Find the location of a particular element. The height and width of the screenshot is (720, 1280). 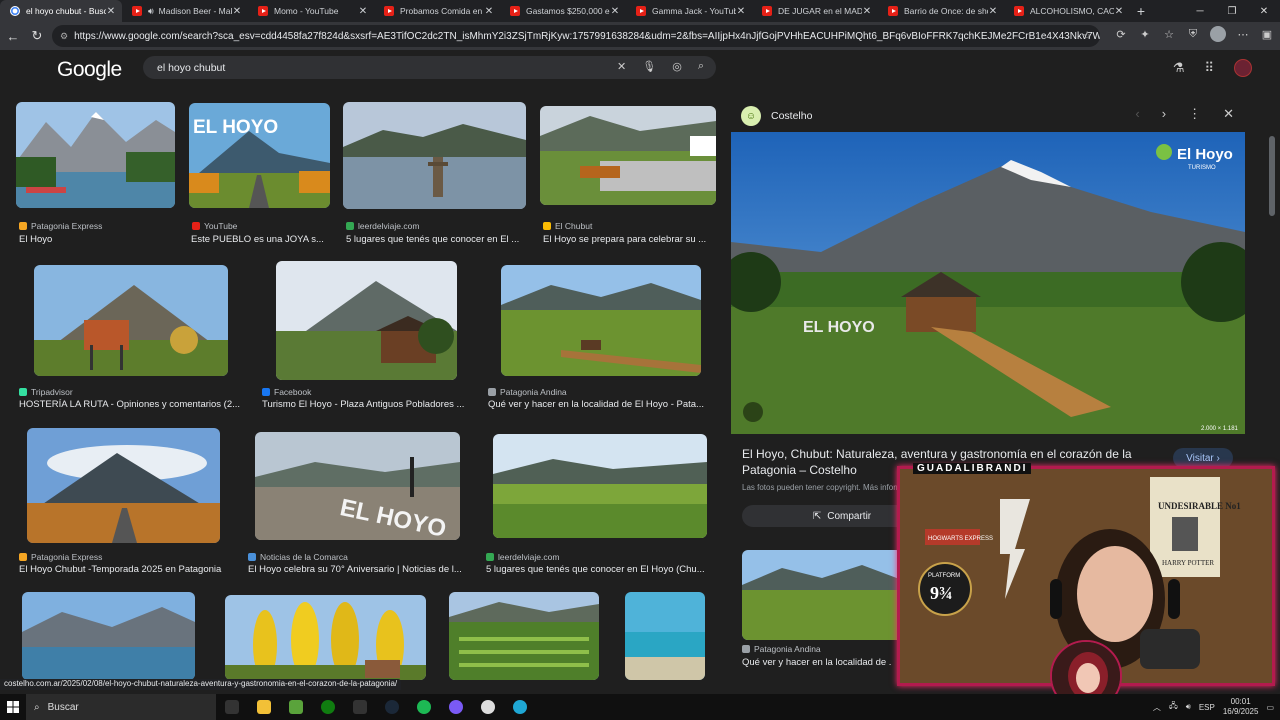

steam-icon is located at coordinates (392, 707).